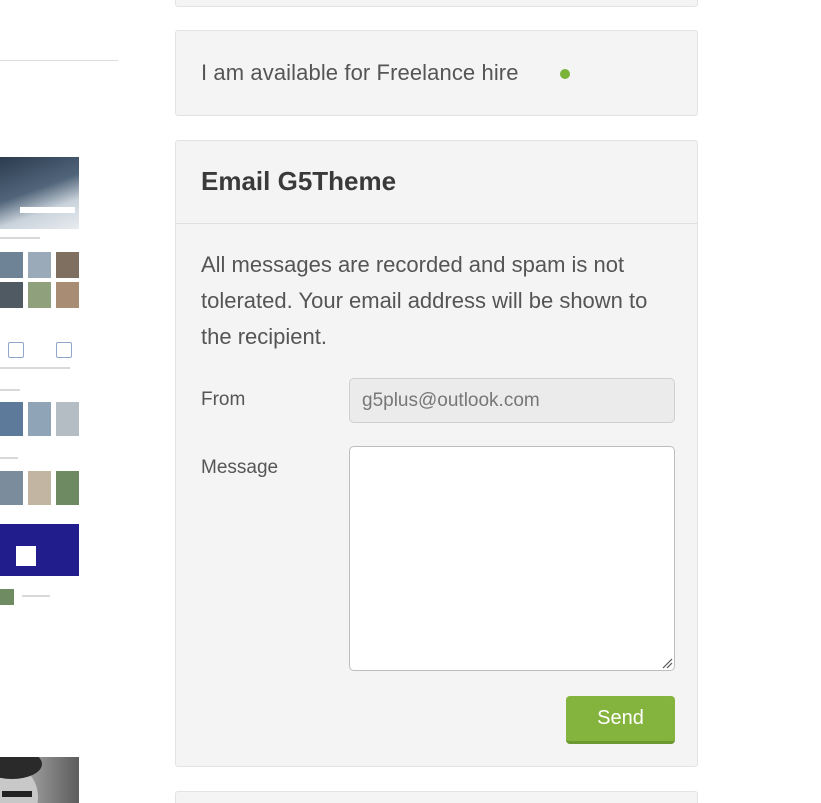 The width and height of the screenshot is (821, 803). What do you see at coordinates (26, 556) in the screenshot?
I see `thumbnail-cta-card` at bounding box center [26, 556].